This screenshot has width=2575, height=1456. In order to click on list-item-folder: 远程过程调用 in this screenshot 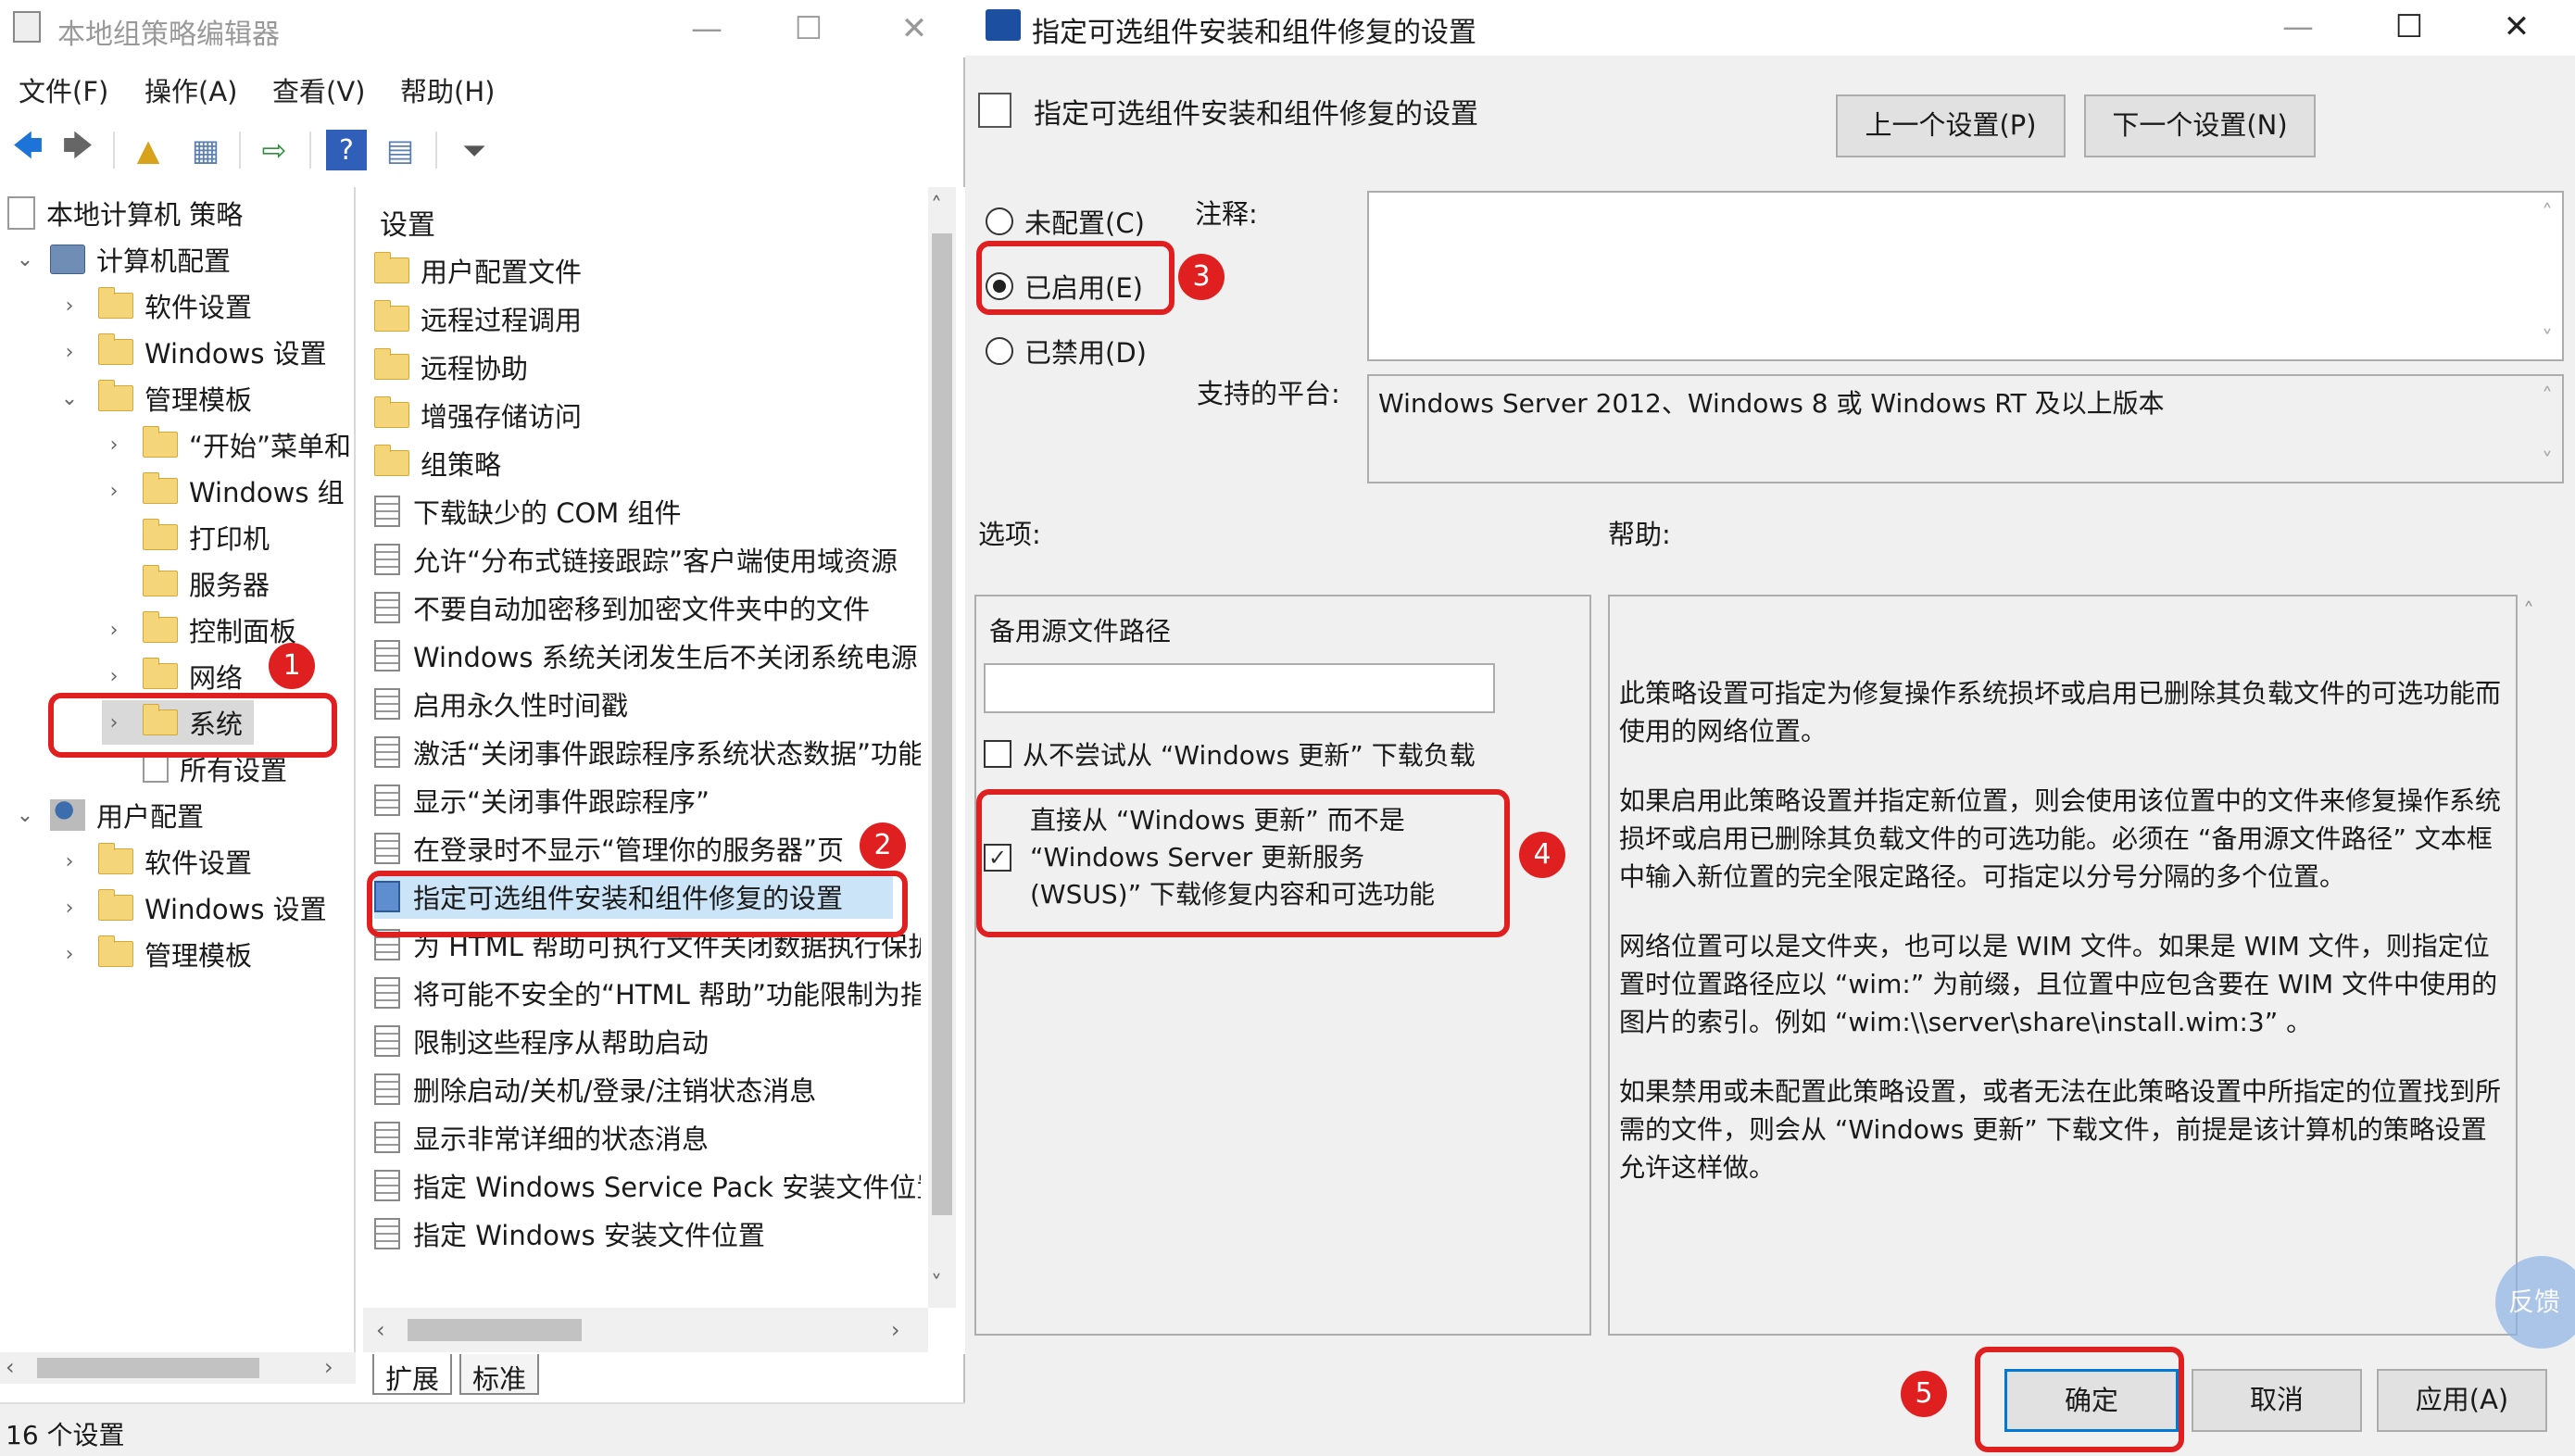, I will do `click(648, 318)`.